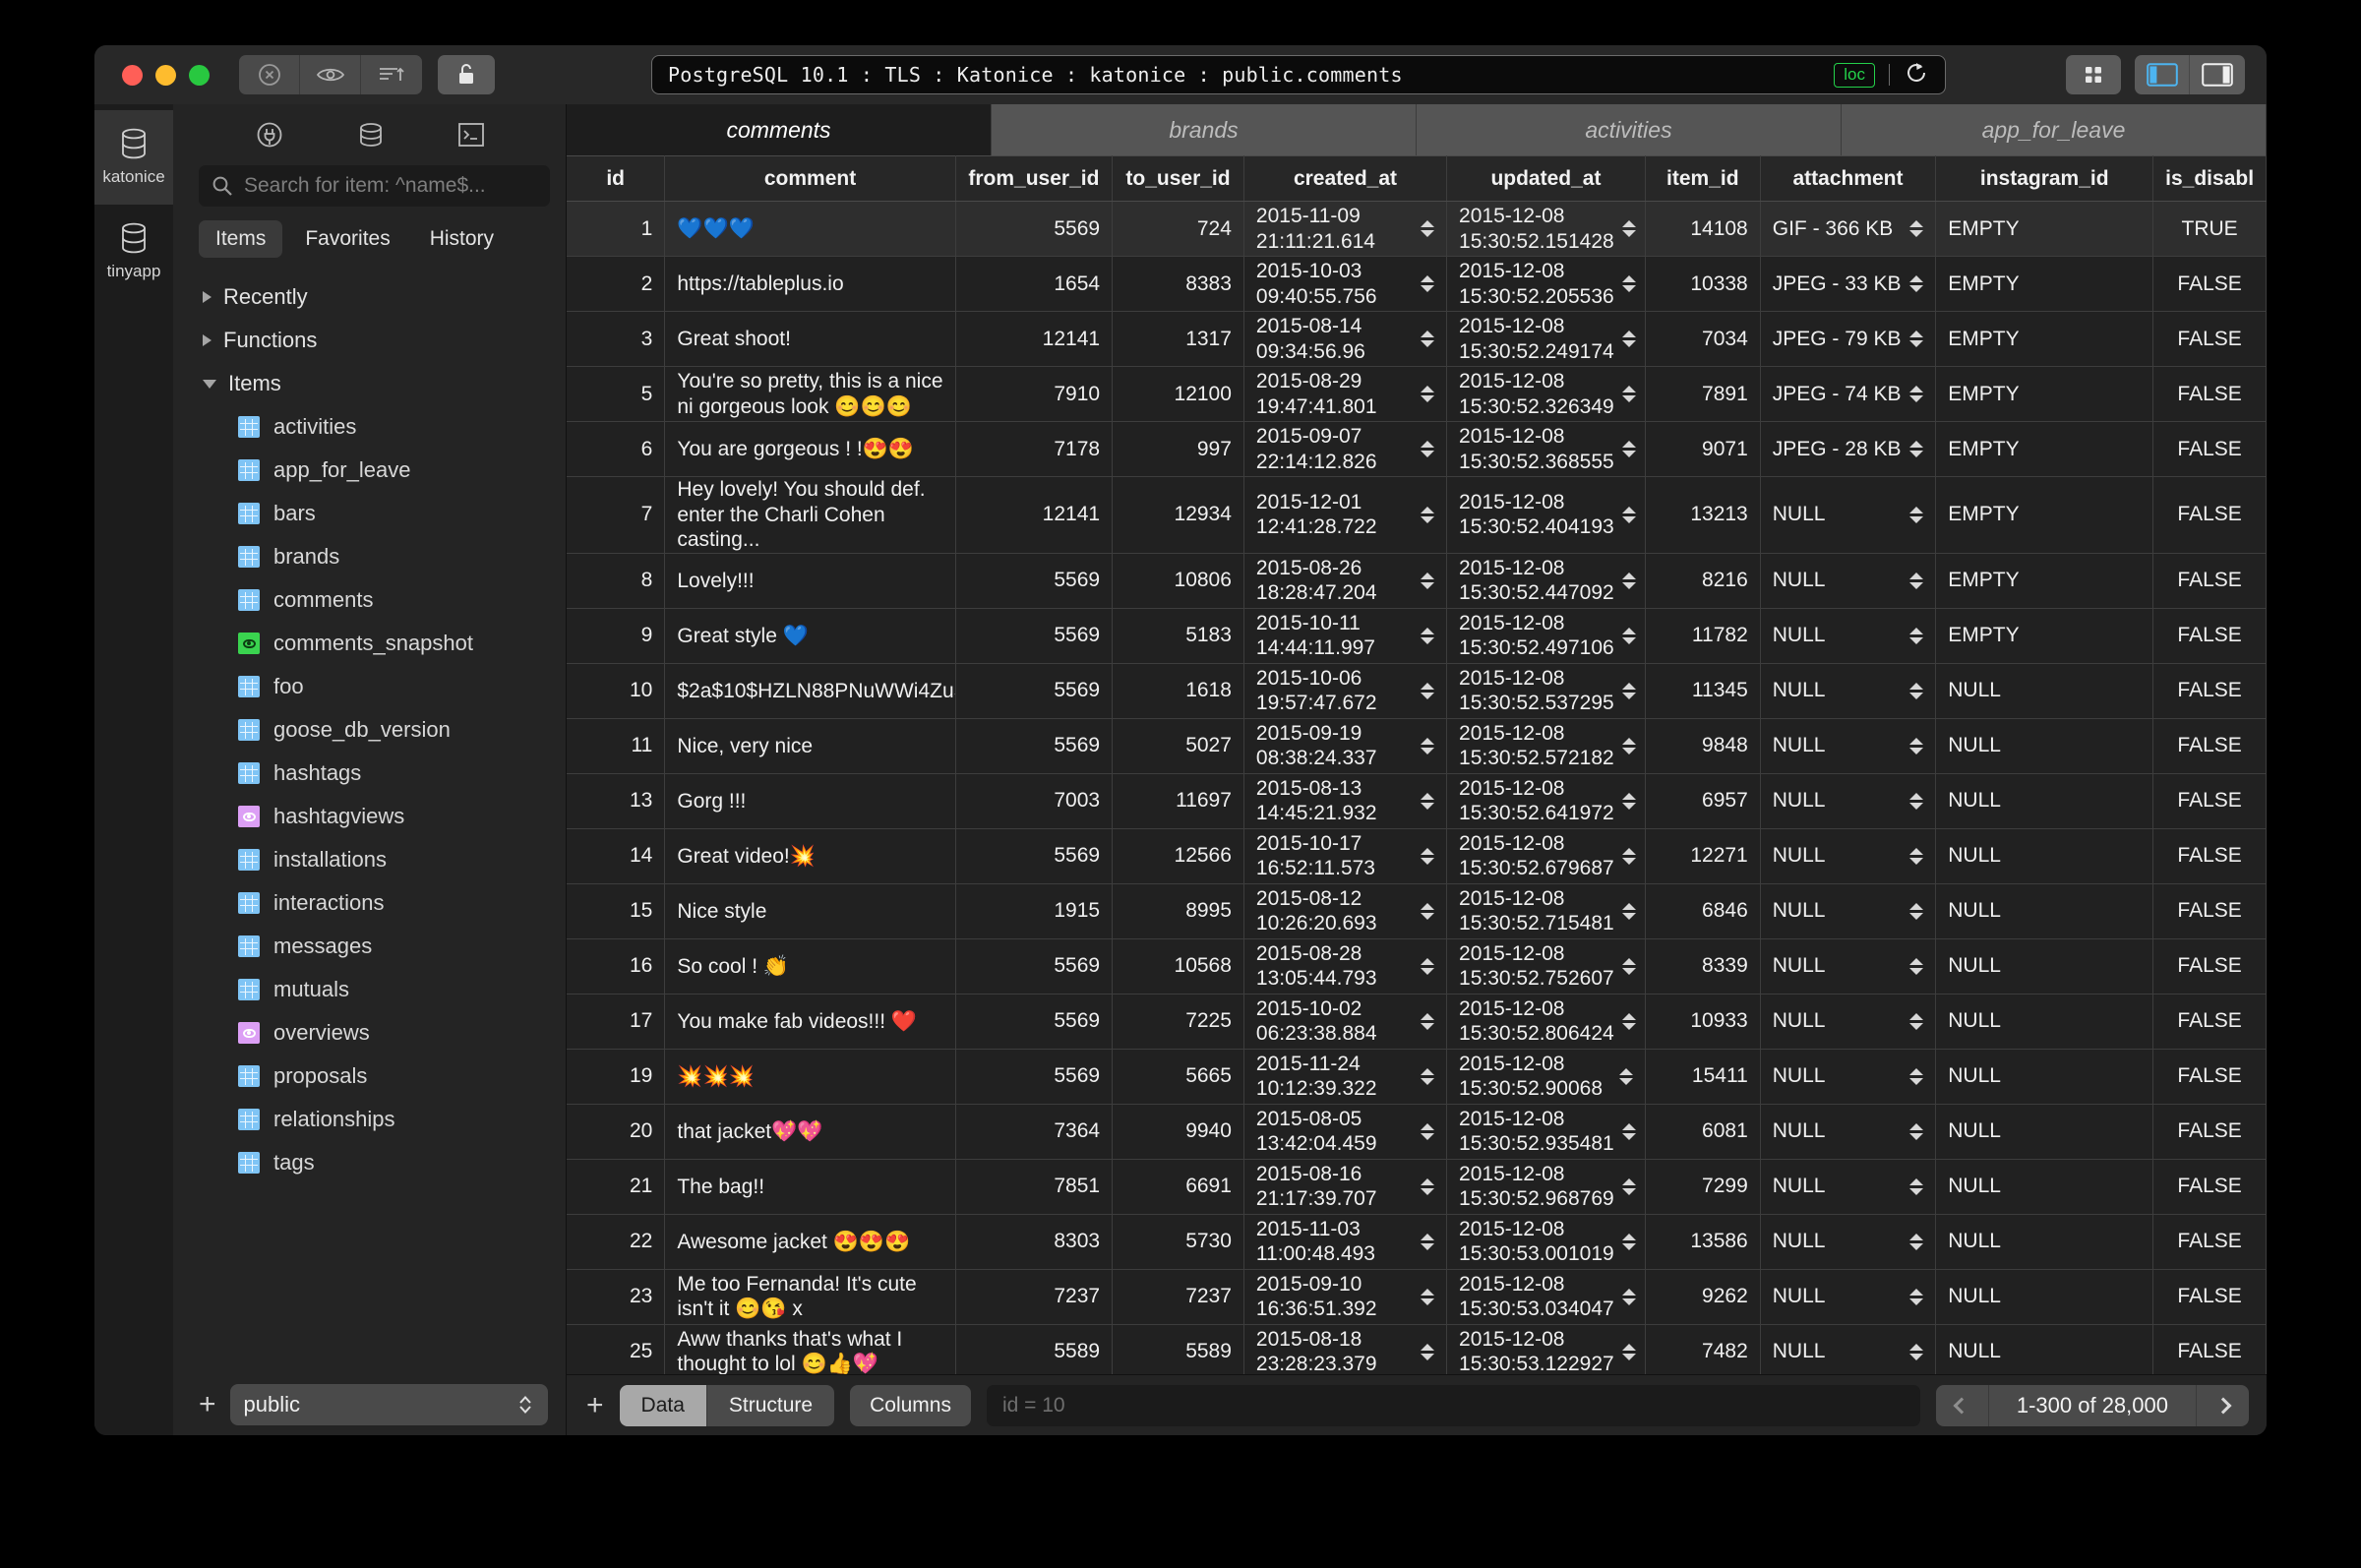 The width and height of the screenshot is (2361, 1568). I want to click on refresh-icon, so click(1916, 75).